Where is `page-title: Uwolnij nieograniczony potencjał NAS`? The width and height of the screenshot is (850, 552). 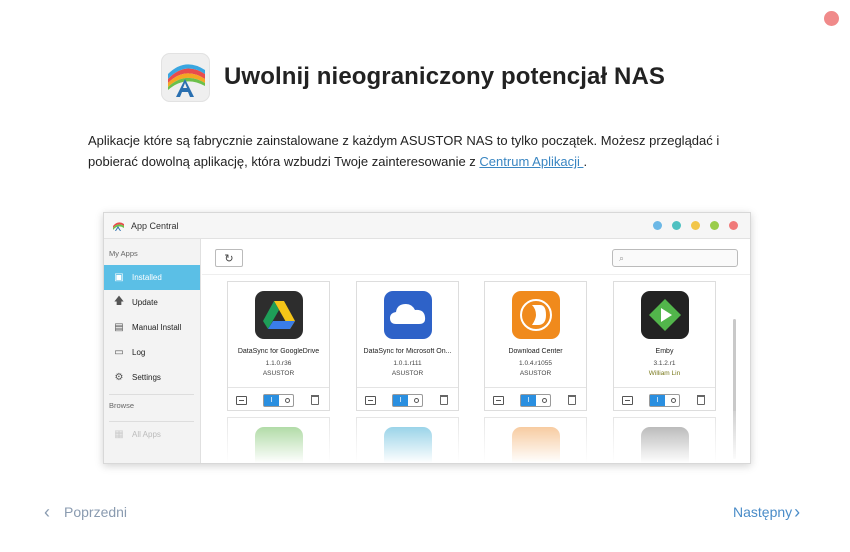 page-title: Uwolnij nieograniczony potencjał NAS is located at coordinates (444, 76).